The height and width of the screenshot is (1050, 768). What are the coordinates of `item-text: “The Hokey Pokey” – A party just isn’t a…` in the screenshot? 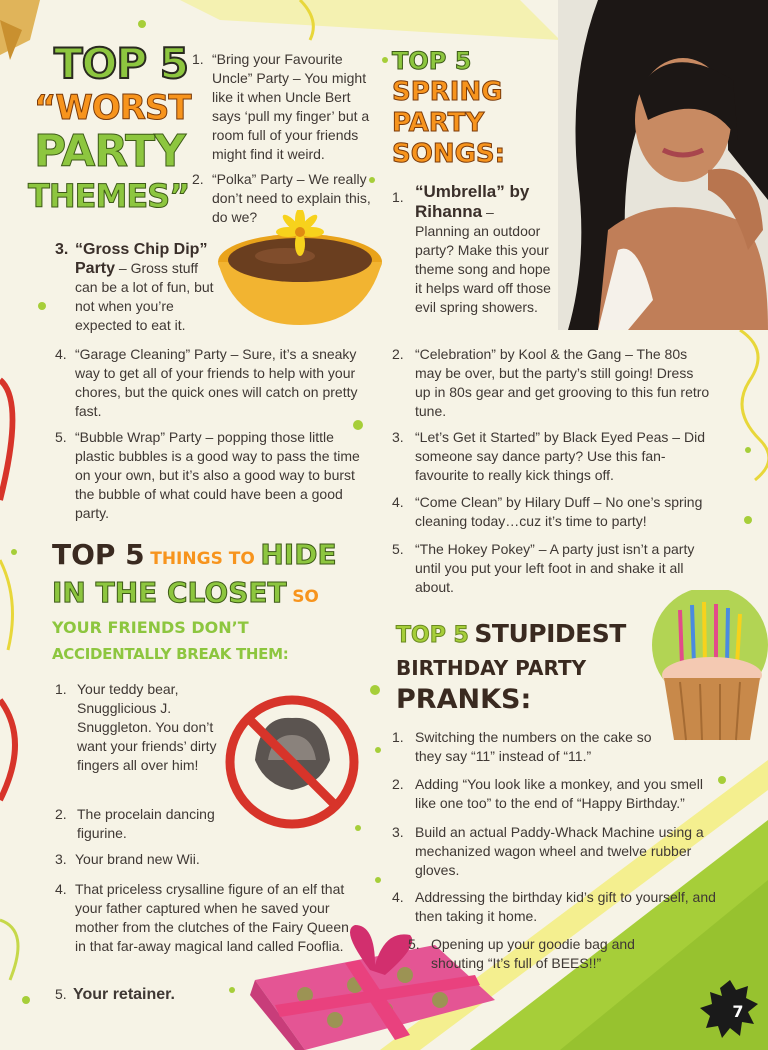 It's located at (555, 568).